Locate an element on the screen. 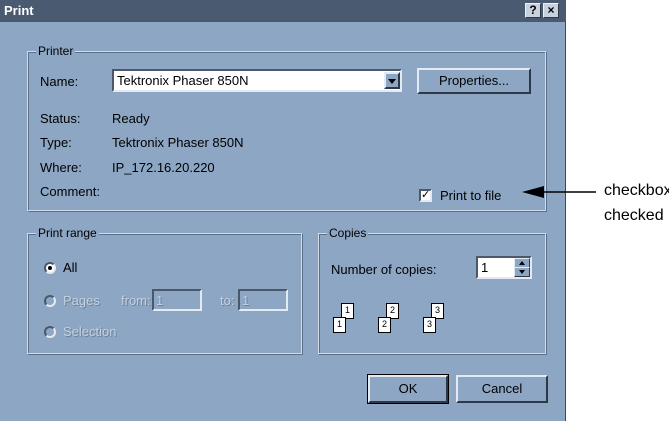 The image size is (669, 421). close-button: × is located at coordinates (551, 10).